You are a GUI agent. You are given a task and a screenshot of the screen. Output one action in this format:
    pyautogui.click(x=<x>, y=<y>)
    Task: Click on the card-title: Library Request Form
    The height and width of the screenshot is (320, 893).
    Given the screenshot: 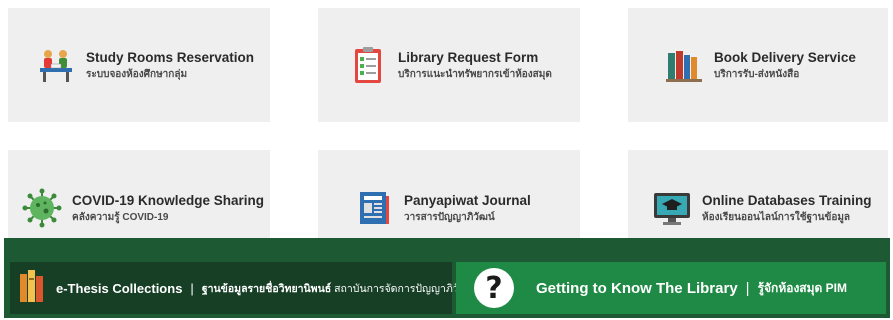 What is the action you would take?
    pyautogui.click(x=468, y=57)
    